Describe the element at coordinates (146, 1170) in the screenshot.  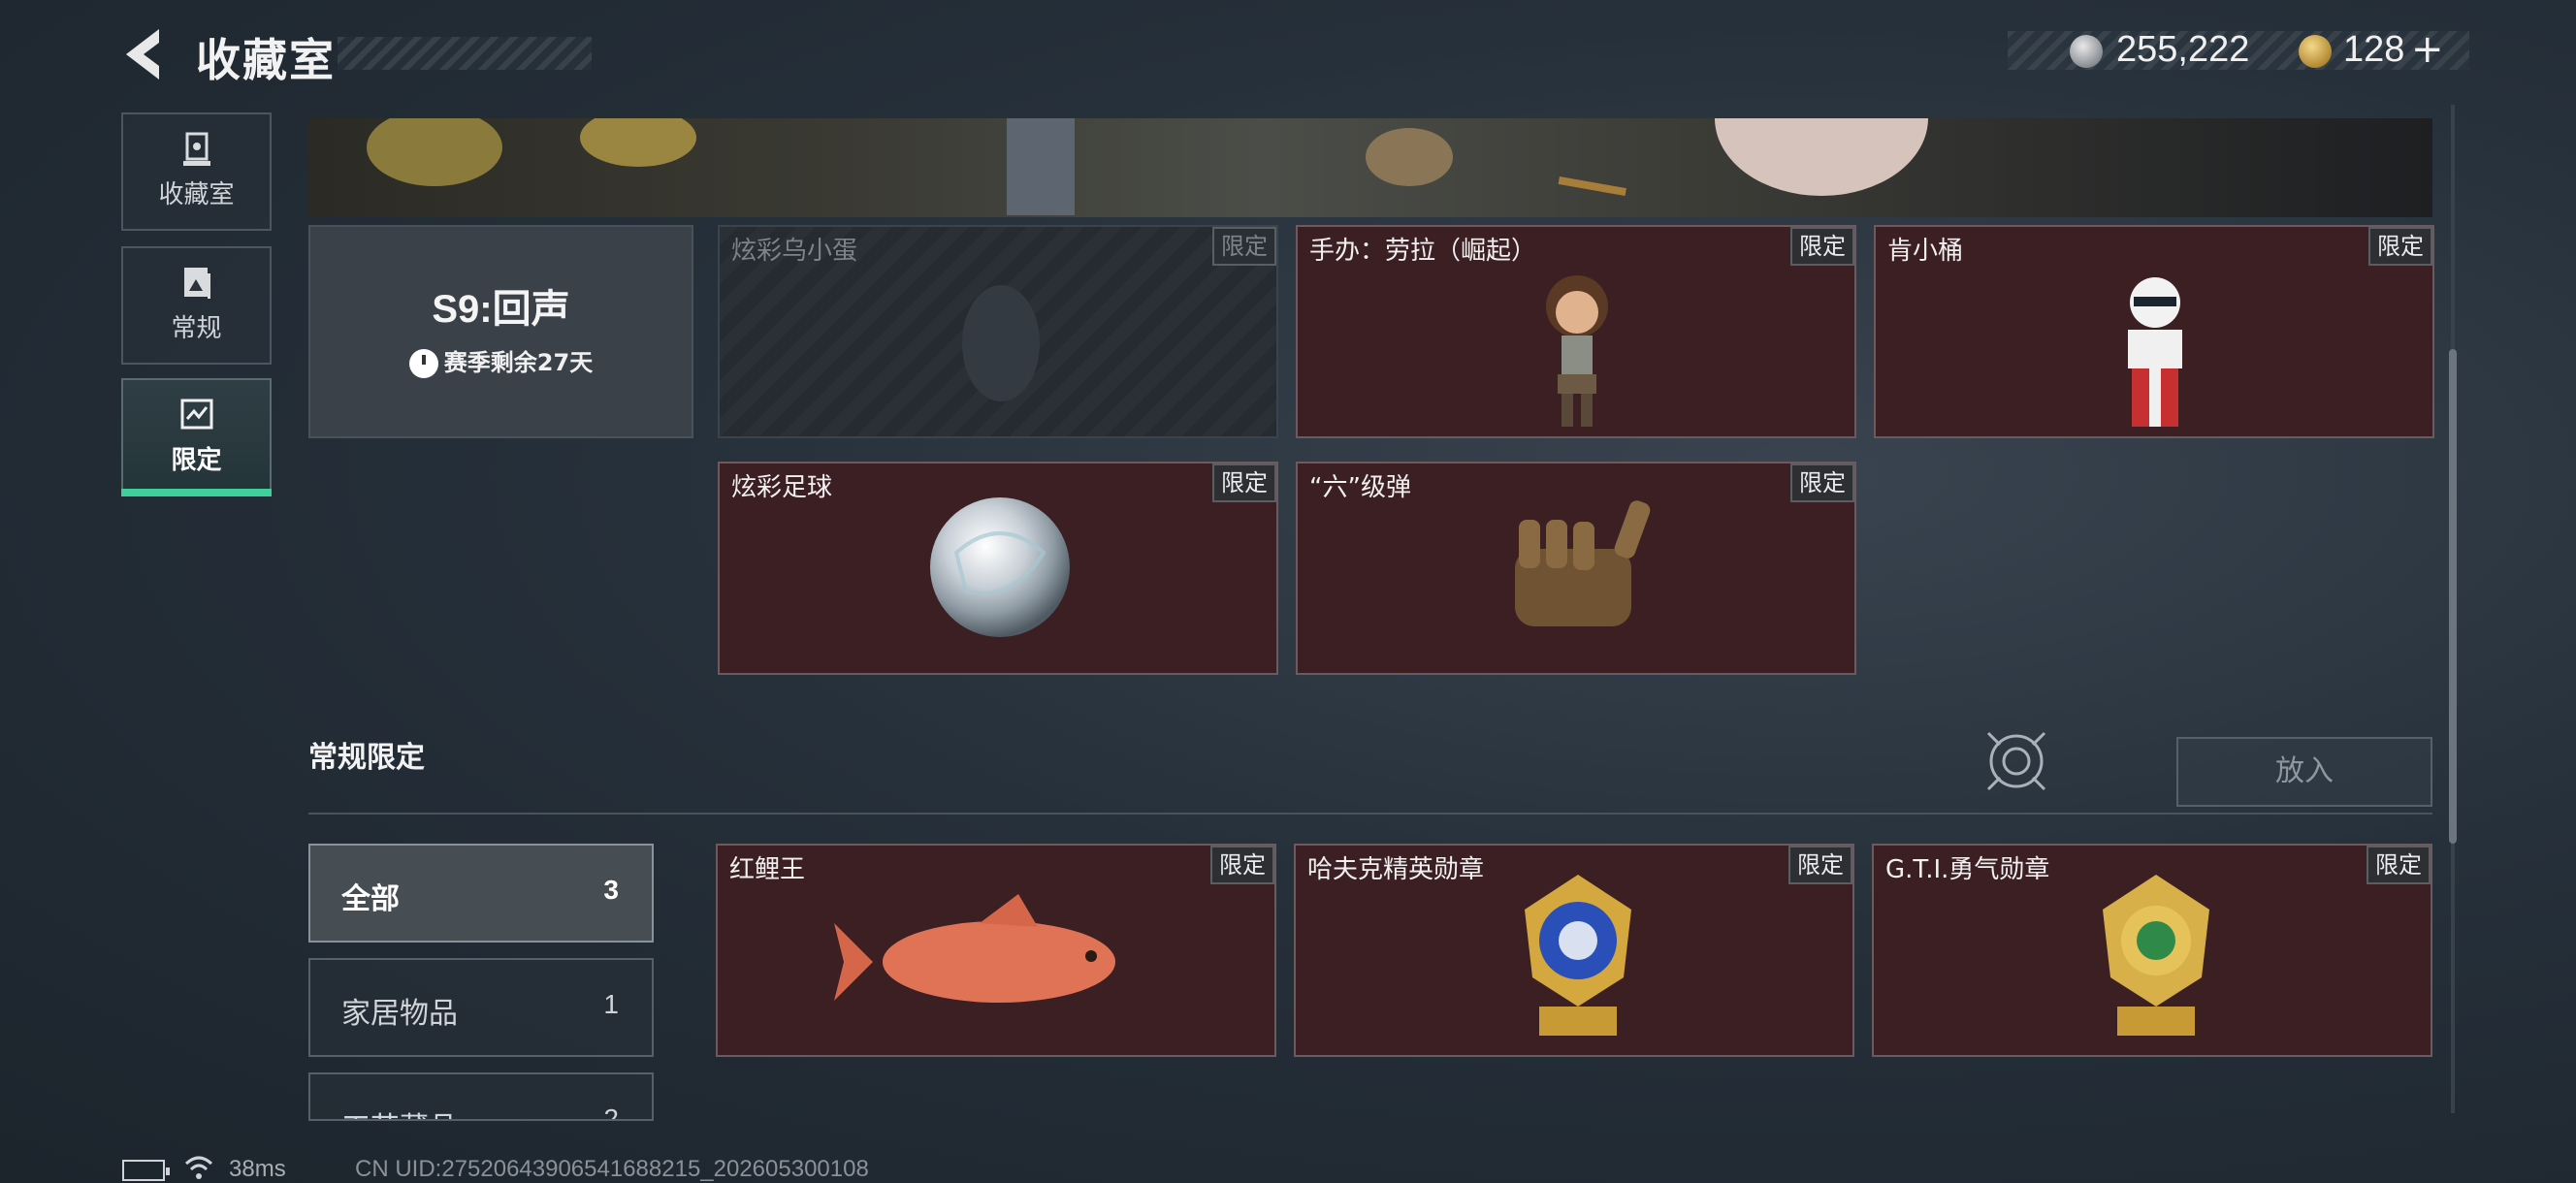
I see `battery-icon` at that location.